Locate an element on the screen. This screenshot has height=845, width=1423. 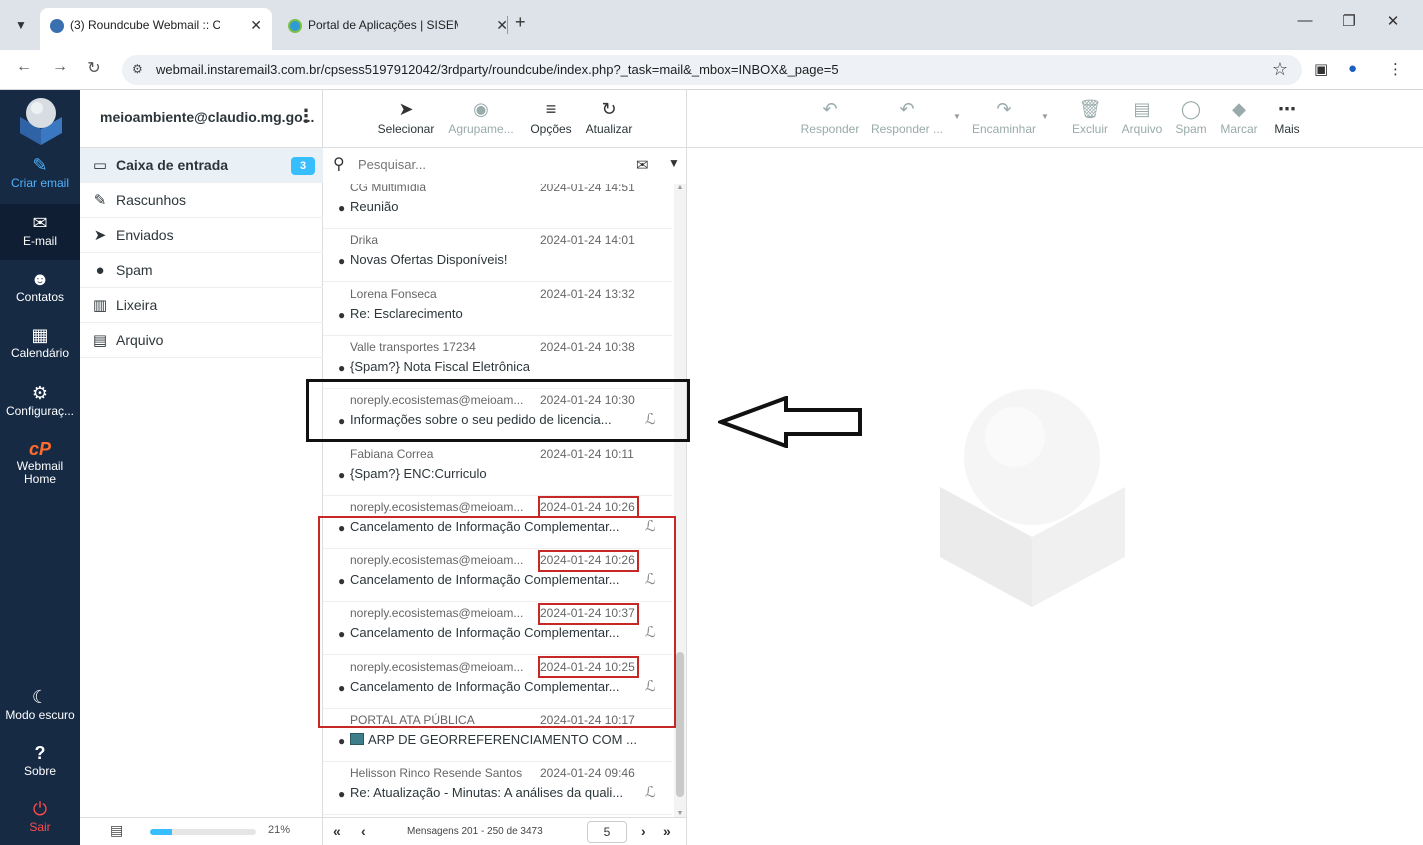
last-page-icon: » is located at coordinates (667, 831).